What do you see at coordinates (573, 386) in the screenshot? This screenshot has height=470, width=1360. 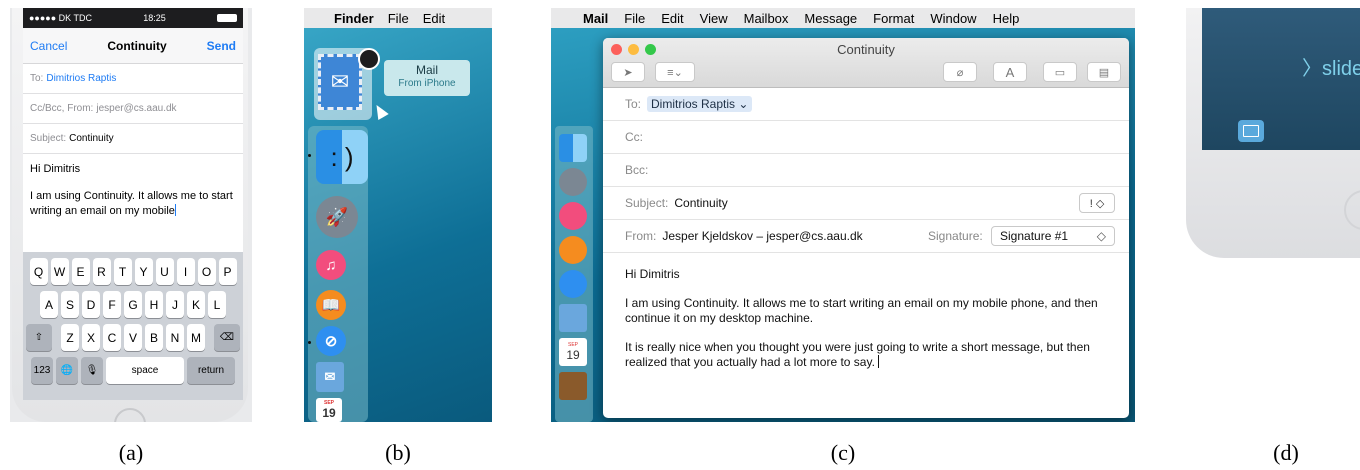 I see `contacts-icon` at bounding box center [573, 386].